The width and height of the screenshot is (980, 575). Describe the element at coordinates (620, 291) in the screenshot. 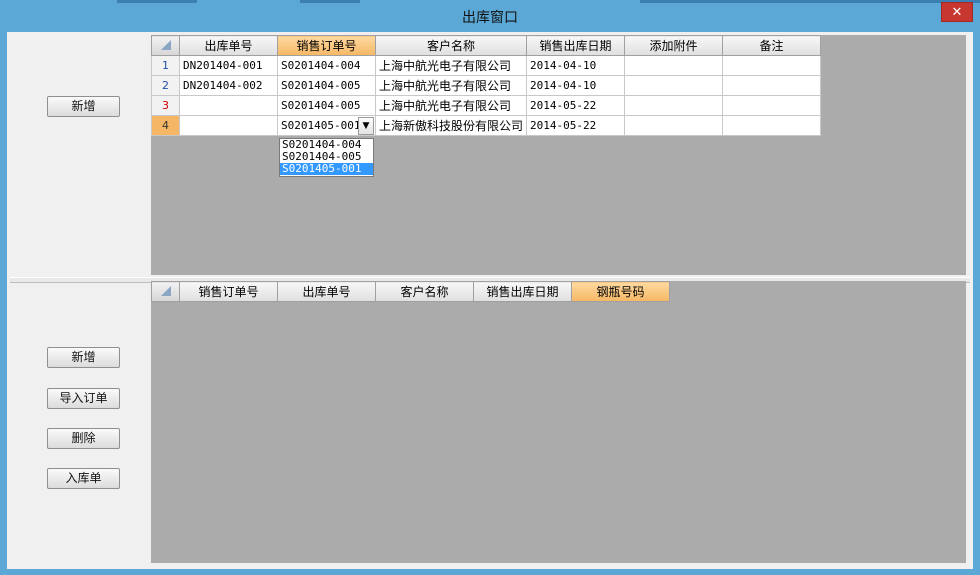

I see `col-header-cylinder-no: 钢瓶号码` at that location.